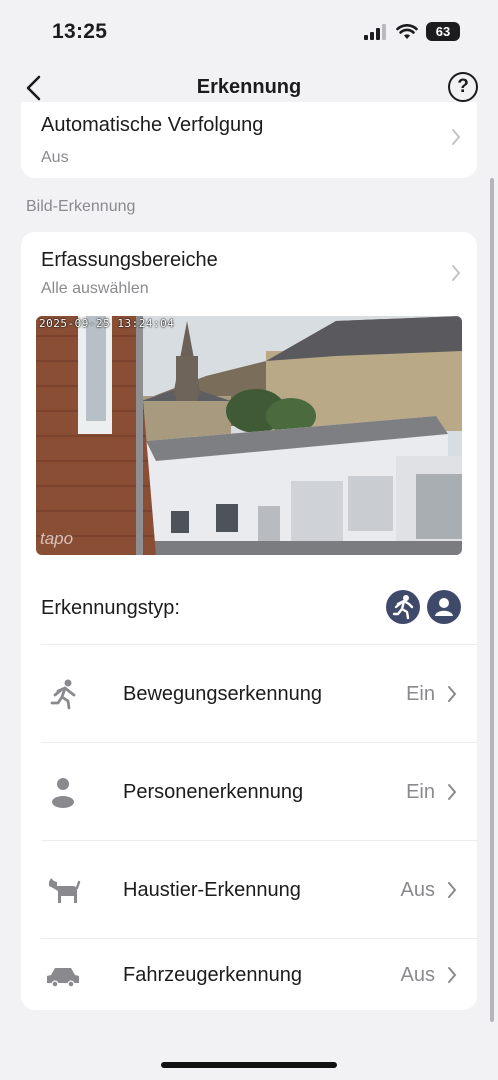 This screenshot has width=498, height=1080. I want to click on detection-area-row: Erfassungsbereiche Alle auswählen, so click(249, 271).